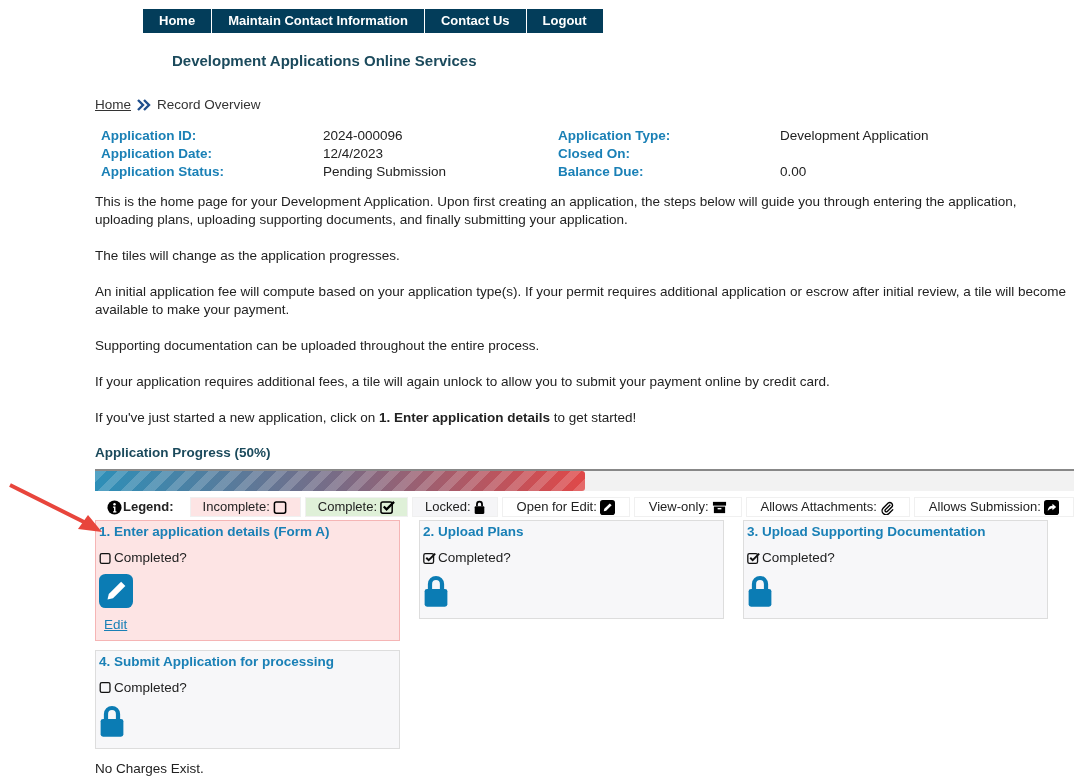 The image size is (1074, 783). Describe the element at coordinates (475, 21) in the screenshot. I see `nav-link: Contact Us` at that location.